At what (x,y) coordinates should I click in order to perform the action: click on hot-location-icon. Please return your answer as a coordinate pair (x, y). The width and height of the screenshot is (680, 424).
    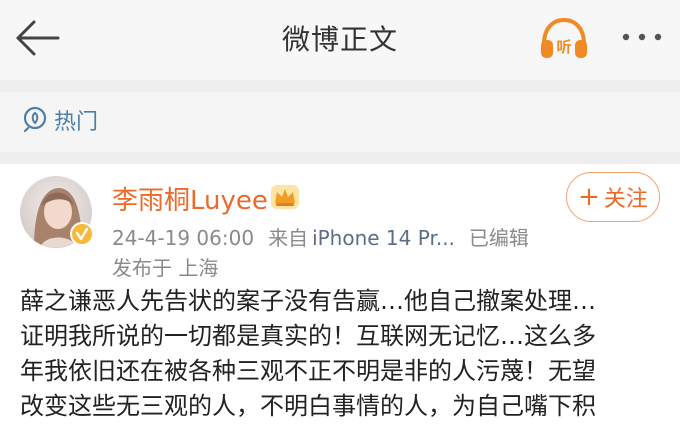
    Looking at the image, I should click on (35, 119).